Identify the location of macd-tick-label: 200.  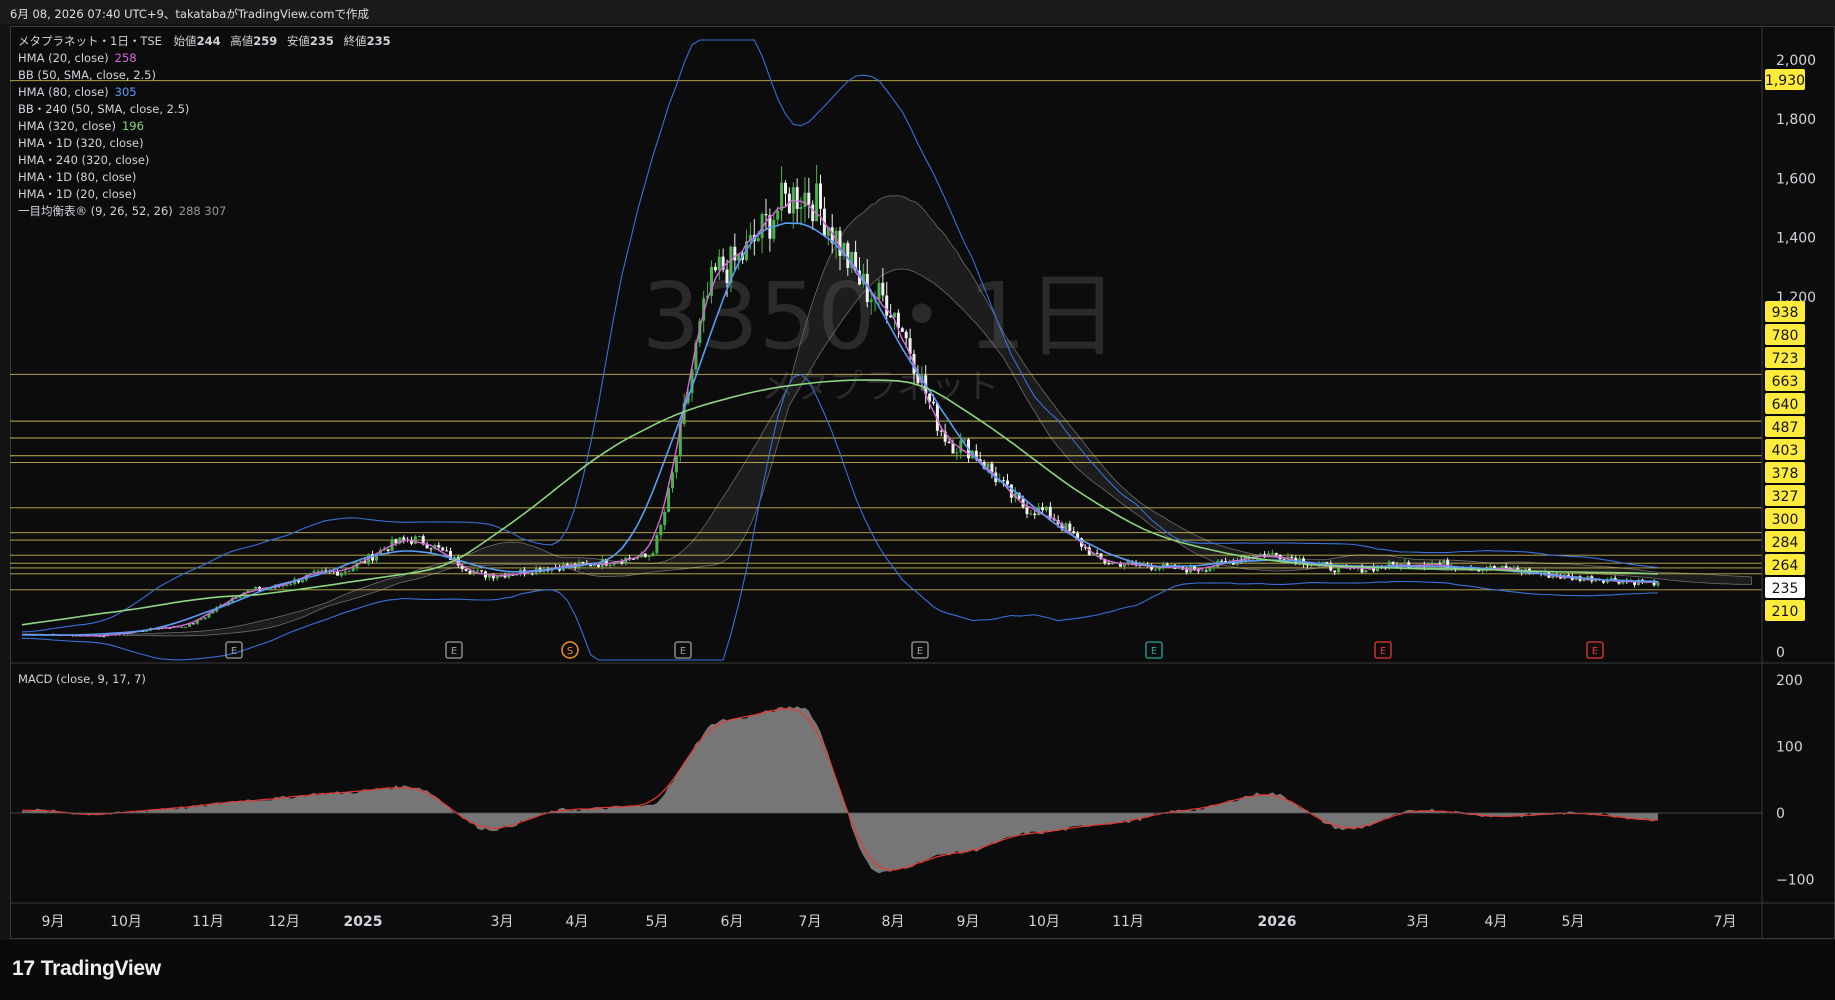
(1789, 681).